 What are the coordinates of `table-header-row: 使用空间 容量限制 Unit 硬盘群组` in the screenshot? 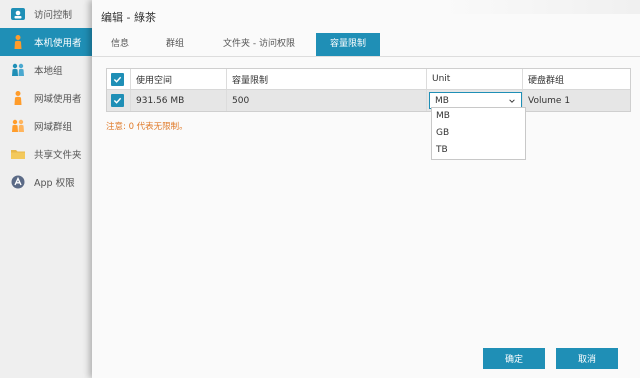 It's located at (368, 79).